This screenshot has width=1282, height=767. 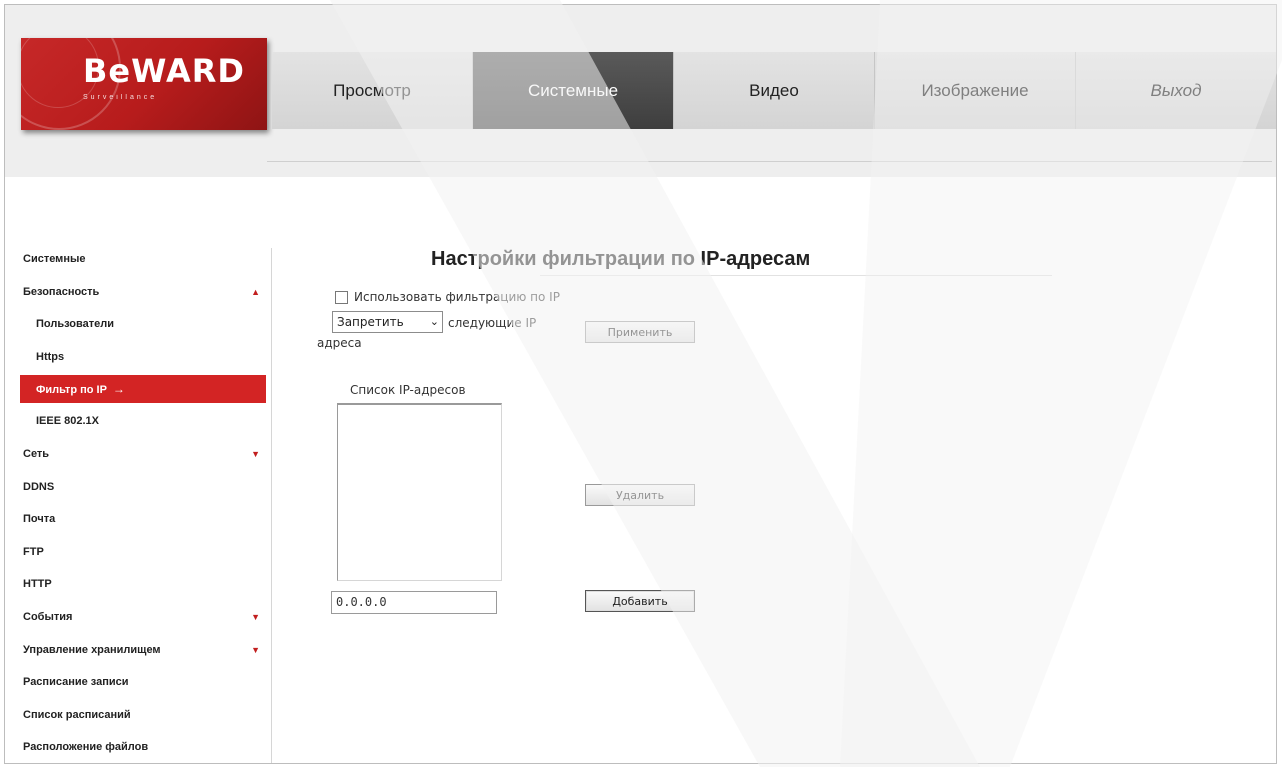 I want to click on addresses-label: адреса, so click(x=339, y=343).